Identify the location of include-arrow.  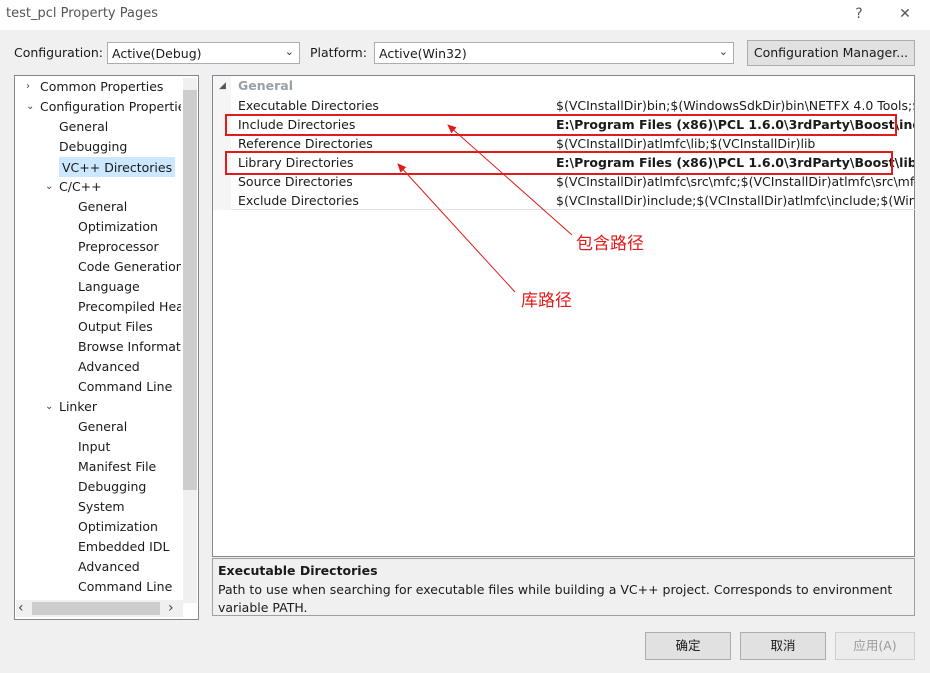
(510, 180).